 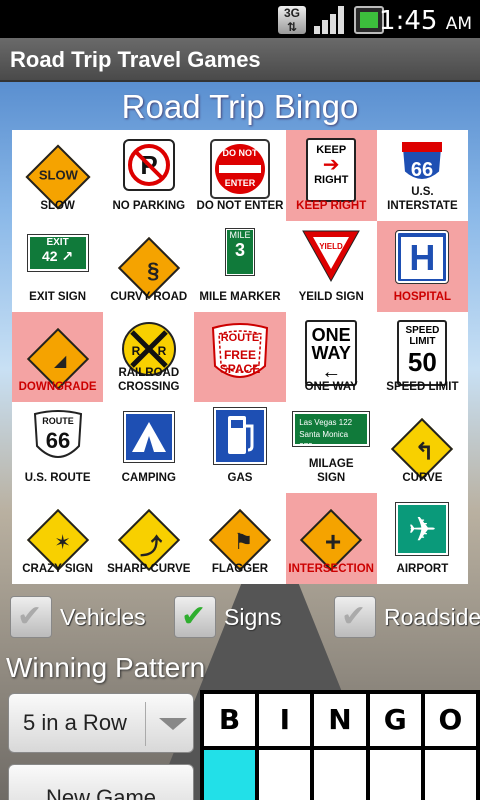 I want to click on yield-sign-icon: YIELD, so click(x=331, y=258).